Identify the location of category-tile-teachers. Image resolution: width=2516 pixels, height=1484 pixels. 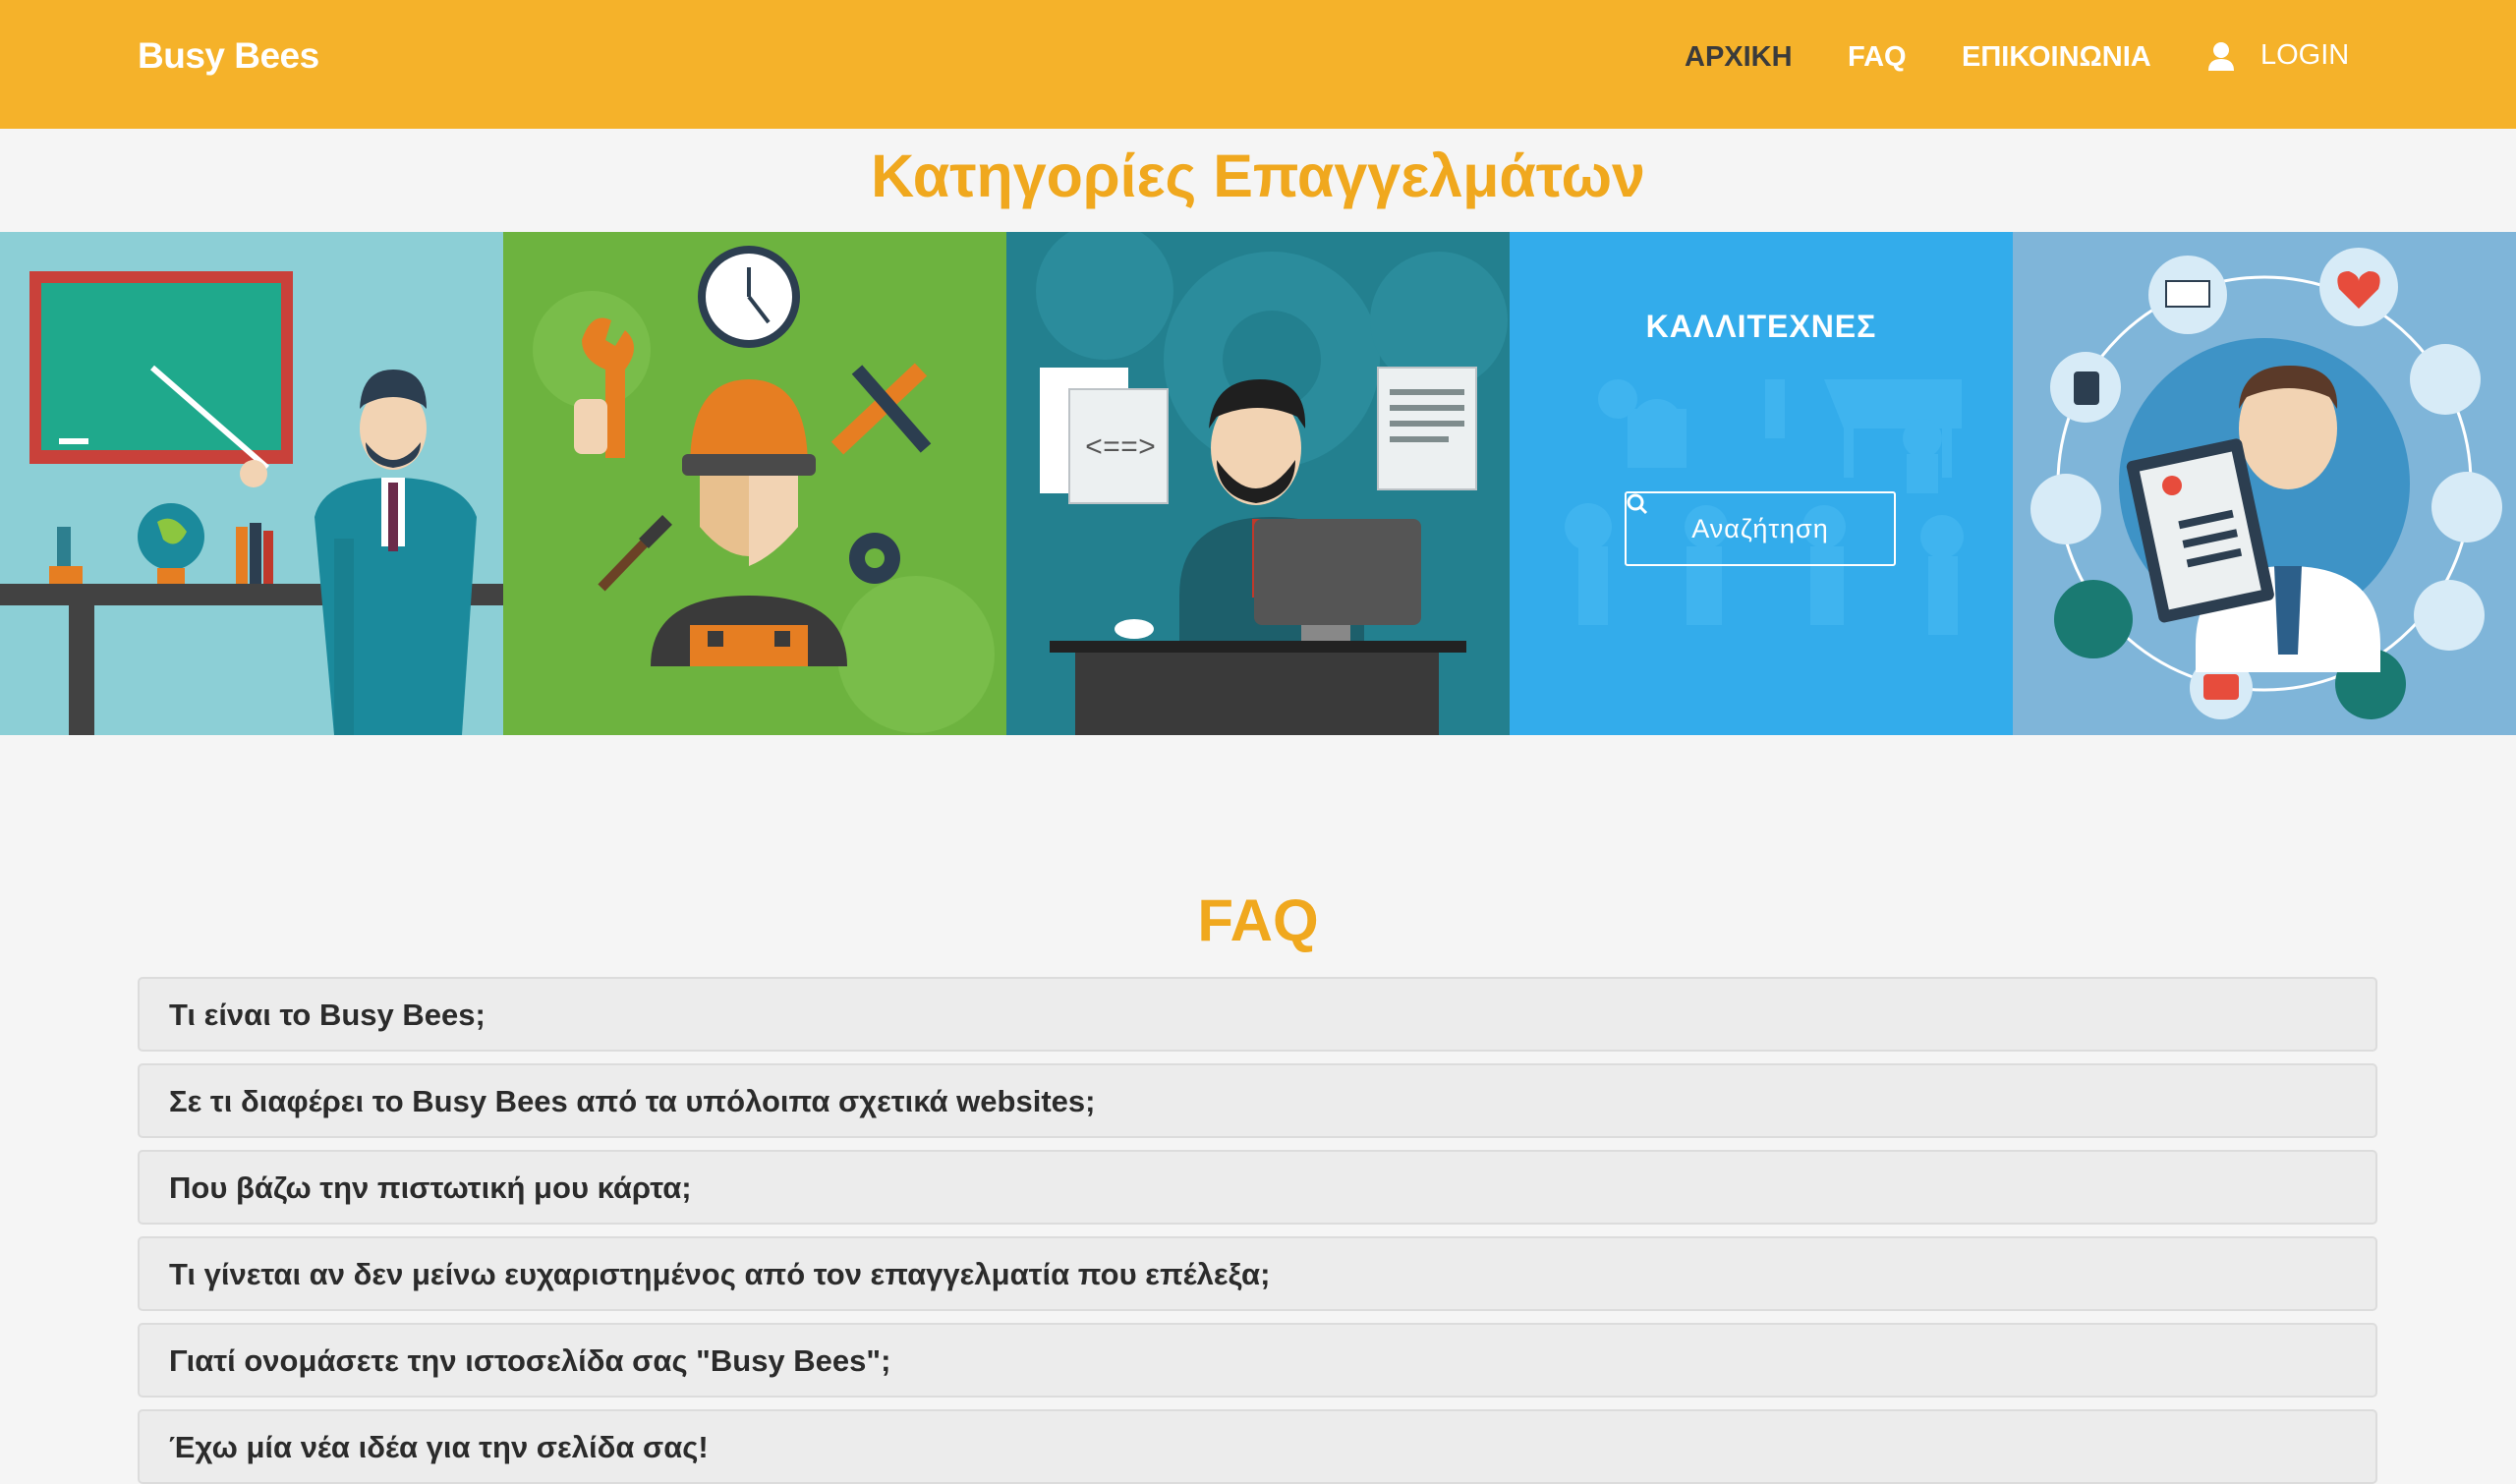
(251, 483).